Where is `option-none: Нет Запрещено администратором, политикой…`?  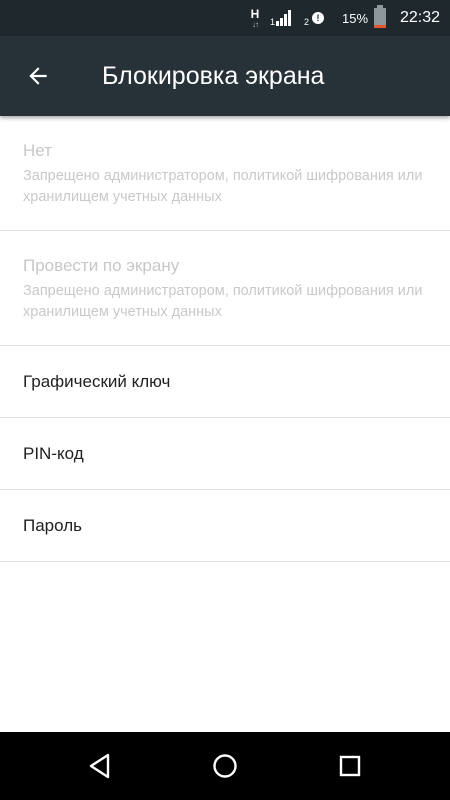 option-none: Нет Запрещено администратором, политикой… is located at coordinates (225, 173).